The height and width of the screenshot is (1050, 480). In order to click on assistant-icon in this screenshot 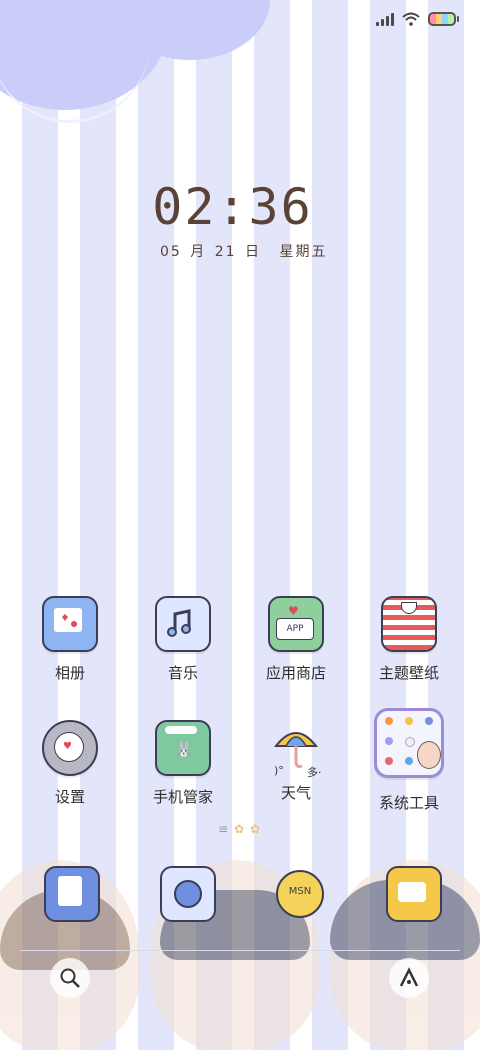, I will do `click(409, 978)`.